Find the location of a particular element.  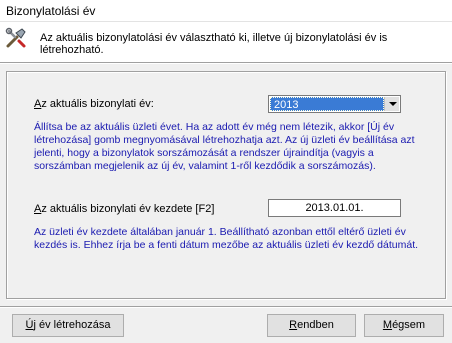

ok-button: Rendben is located at coordinates (311, 325).